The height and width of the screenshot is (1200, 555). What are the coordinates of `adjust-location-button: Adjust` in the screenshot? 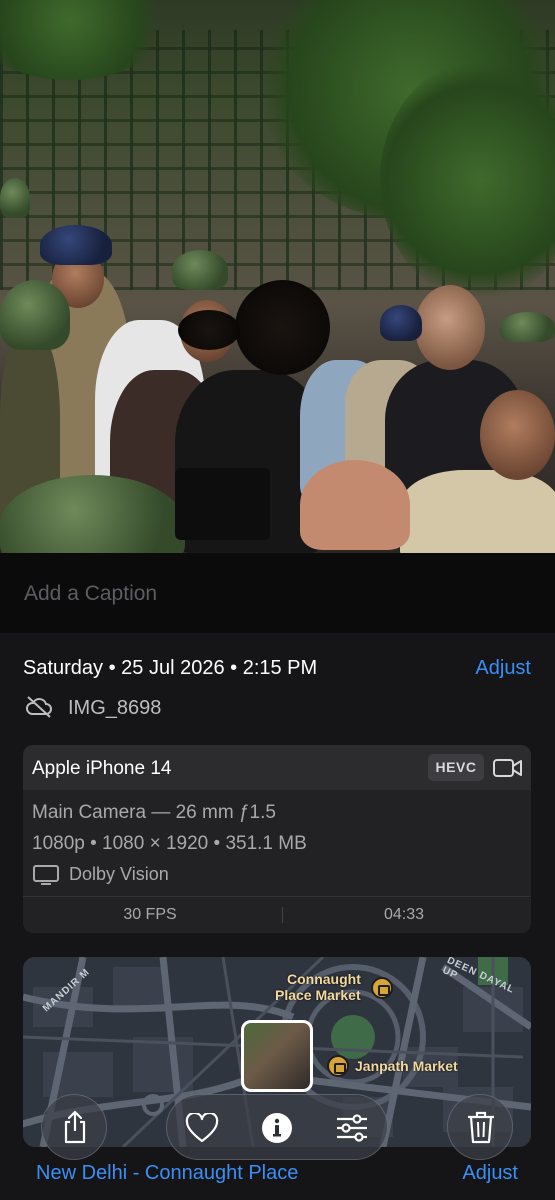 It's located at (490, 1173).